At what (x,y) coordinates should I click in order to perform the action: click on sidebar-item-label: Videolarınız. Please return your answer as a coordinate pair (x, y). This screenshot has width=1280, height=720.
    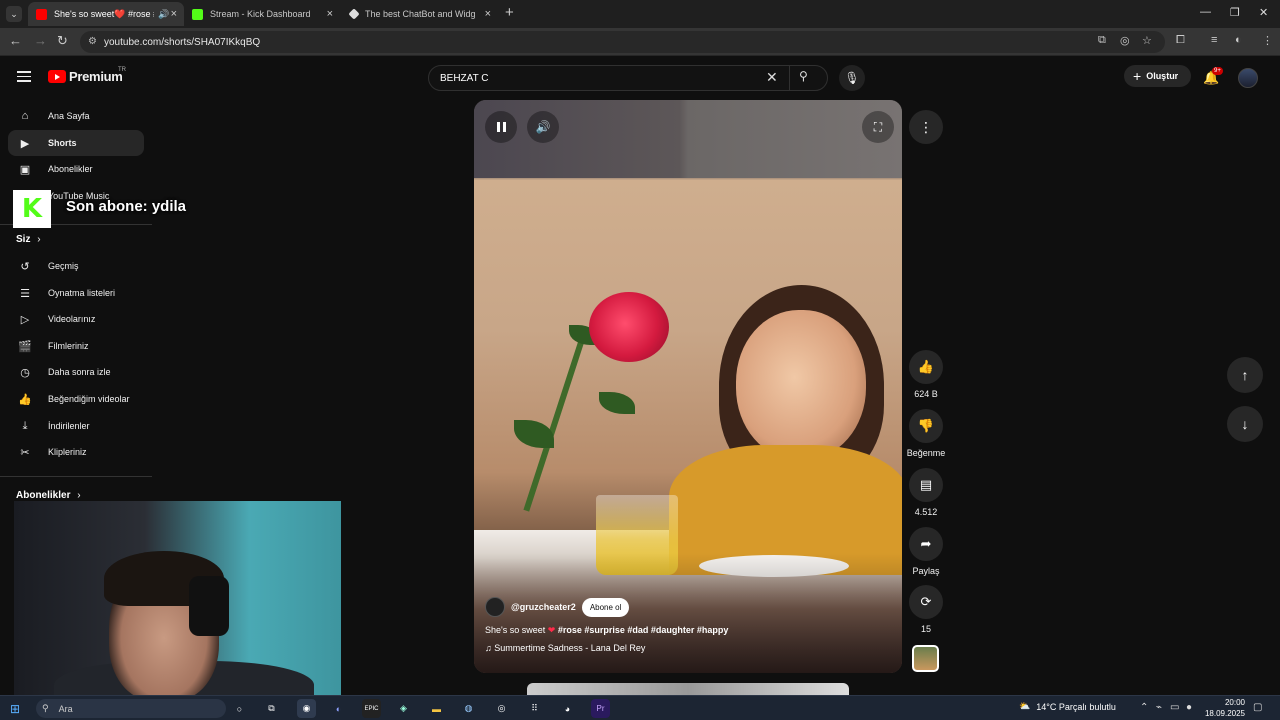
    Looking at the image, I should click on (72, 319).